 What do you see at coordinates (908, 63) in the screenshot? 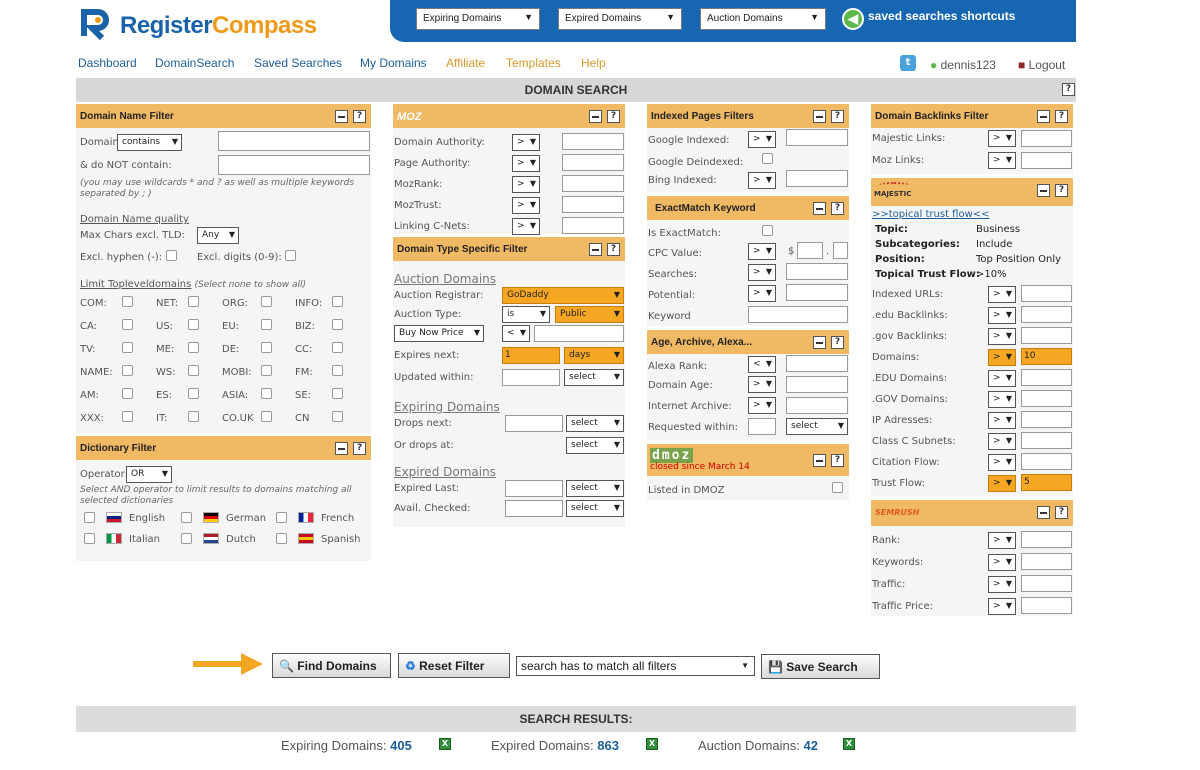
I see `twitter-icon: t` at bounding box center [908, 63].